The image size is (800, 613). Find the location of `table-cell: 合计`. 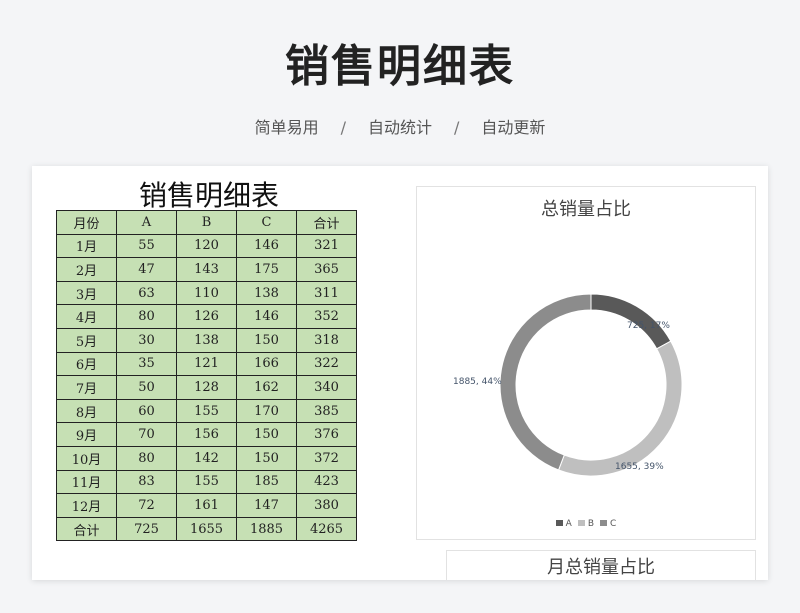

table-cell: 合计 is located at coordinates (86, 529).